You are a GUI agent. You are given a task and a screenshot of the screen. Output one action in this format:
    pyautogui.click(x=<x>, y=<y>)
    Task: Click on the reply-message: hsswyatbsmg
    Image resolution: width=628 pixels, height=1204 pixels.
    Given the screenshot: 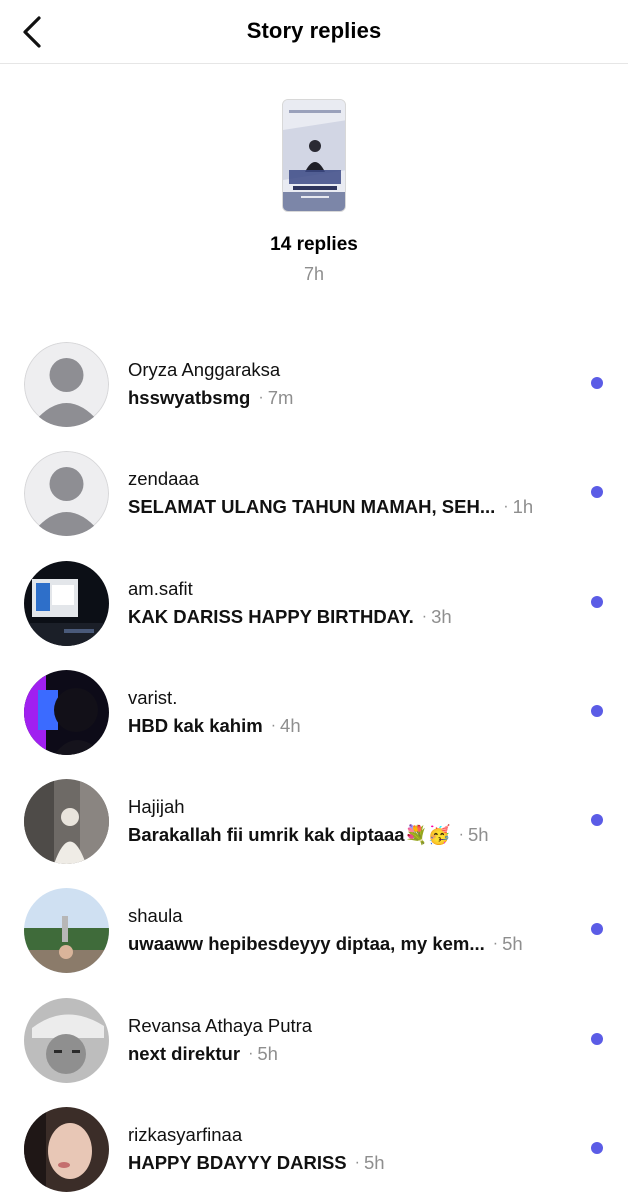 What is the action you would take?
    pyautogui.click(x=189, y=397)
    